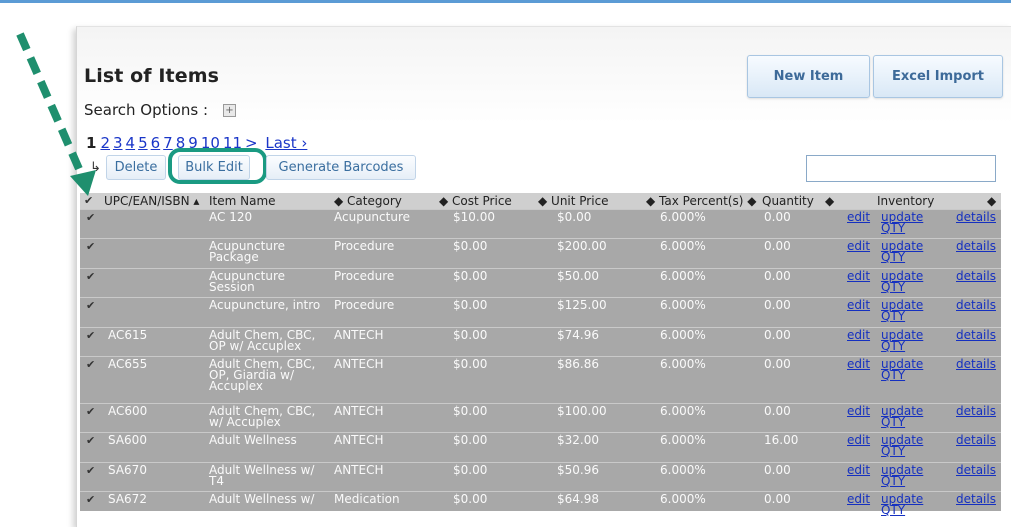 Image resolution: width=1011 pixels, height=527 pixels. What do you see at coordinates (51, 106) in the screenshot?
I see `arrow-shaft` at bounding box center [51, 106].